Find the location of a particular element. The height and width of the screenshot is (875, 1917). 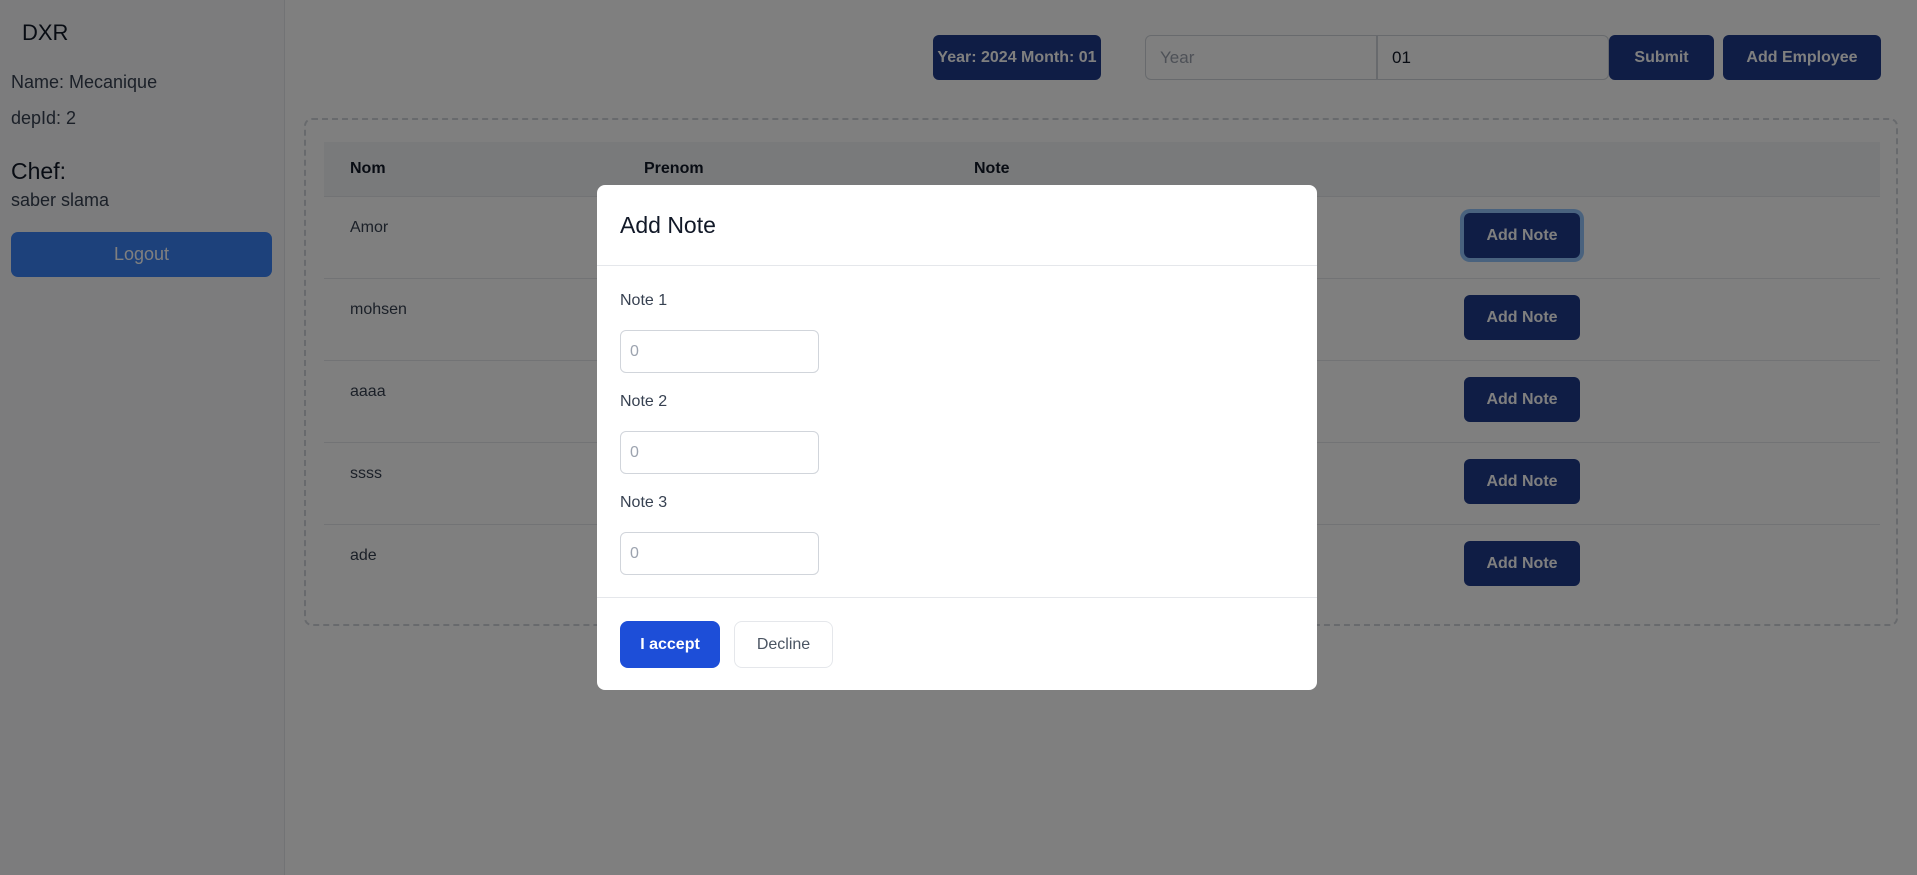

accept-button: I accept is located at coordinates (670, 644).